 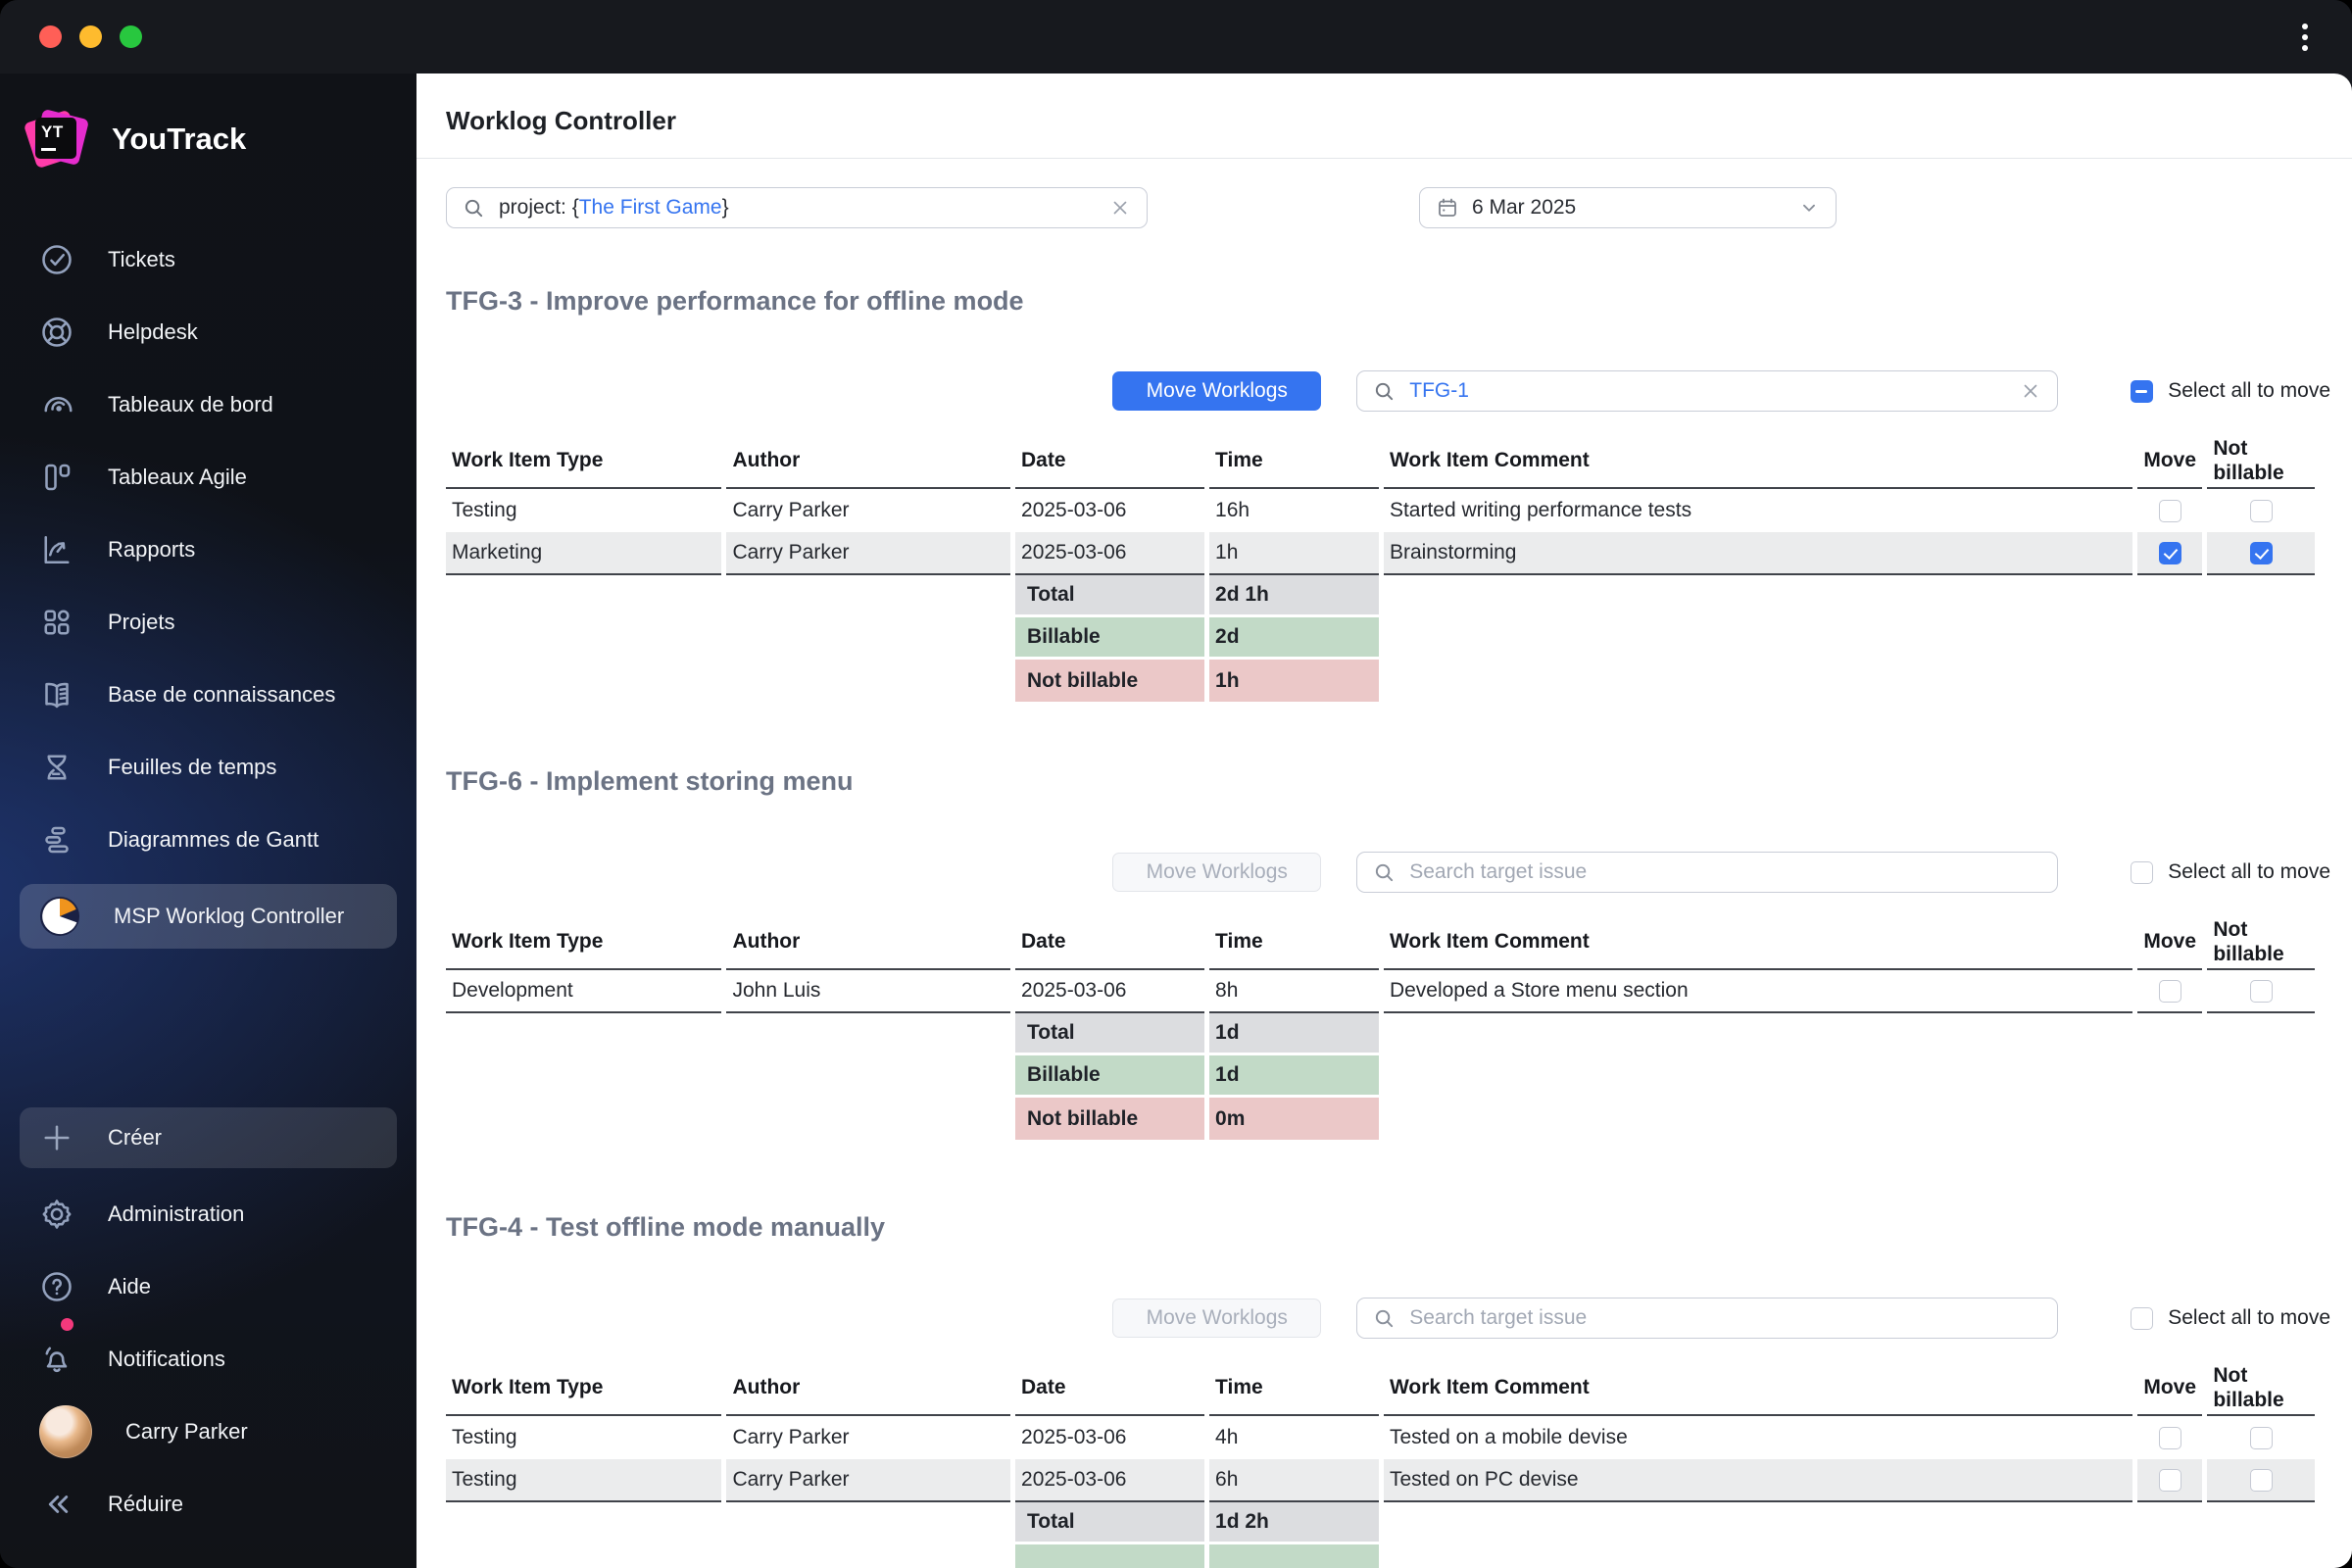 I want to click on sidebar-item-dashboards: Tableaux de bord, so click(x=208, y=404).